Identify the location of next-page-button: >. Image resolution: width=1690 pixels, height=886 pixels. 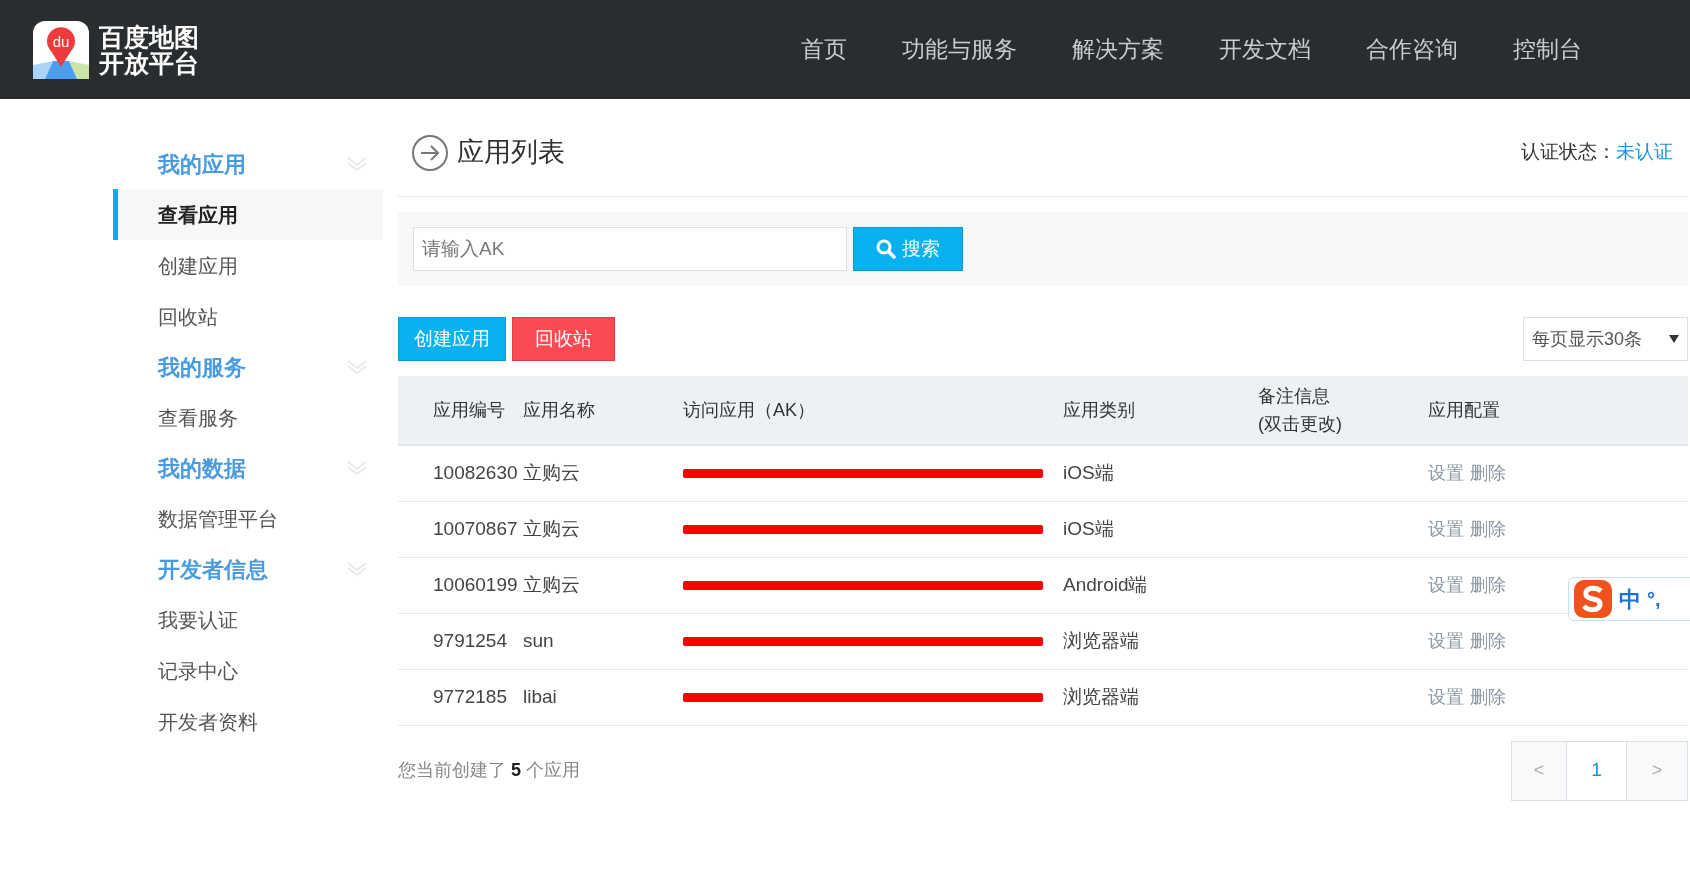
(1657, 770).